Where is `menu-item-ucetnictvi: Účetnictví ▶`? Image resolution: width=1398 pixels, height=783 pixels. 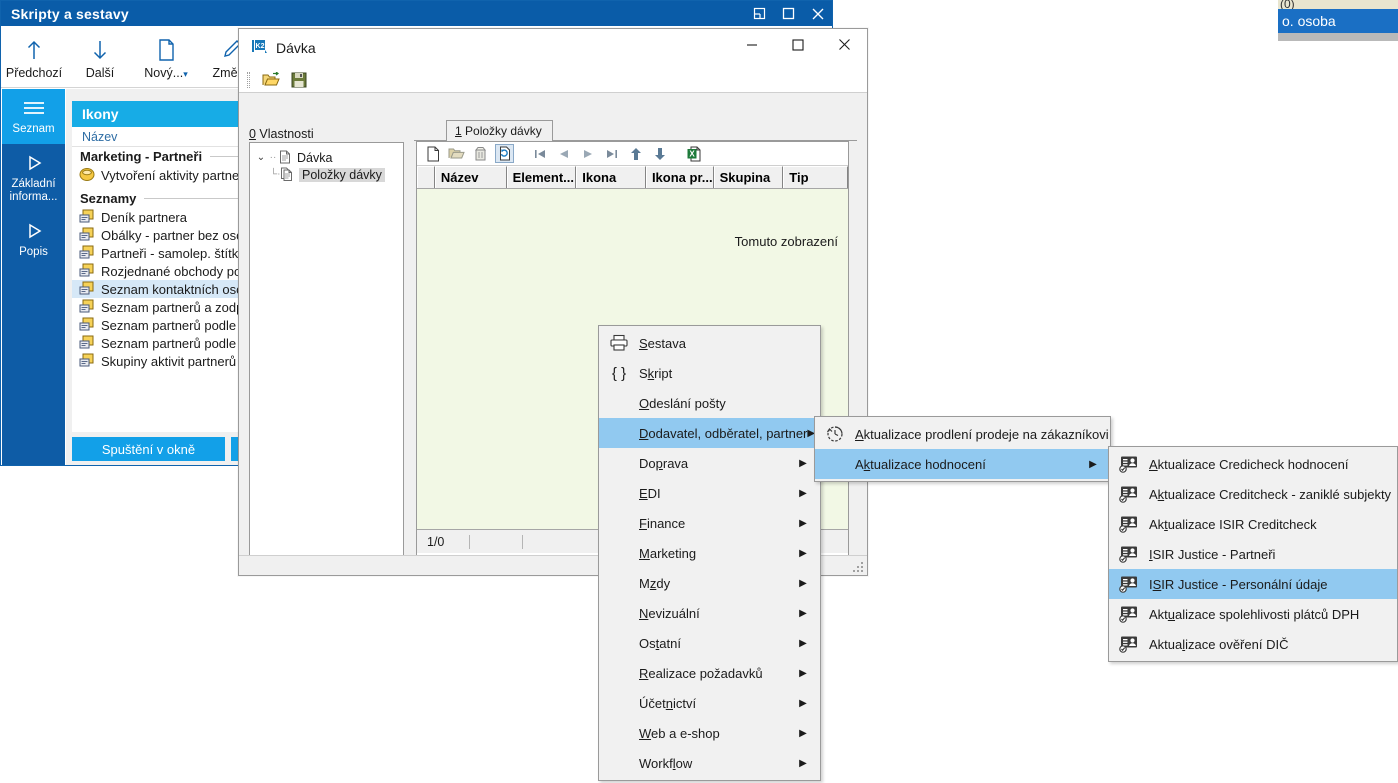 menu-item-ucetnictvi: Účetnictví ▶ is located at coordinates (709, 703).